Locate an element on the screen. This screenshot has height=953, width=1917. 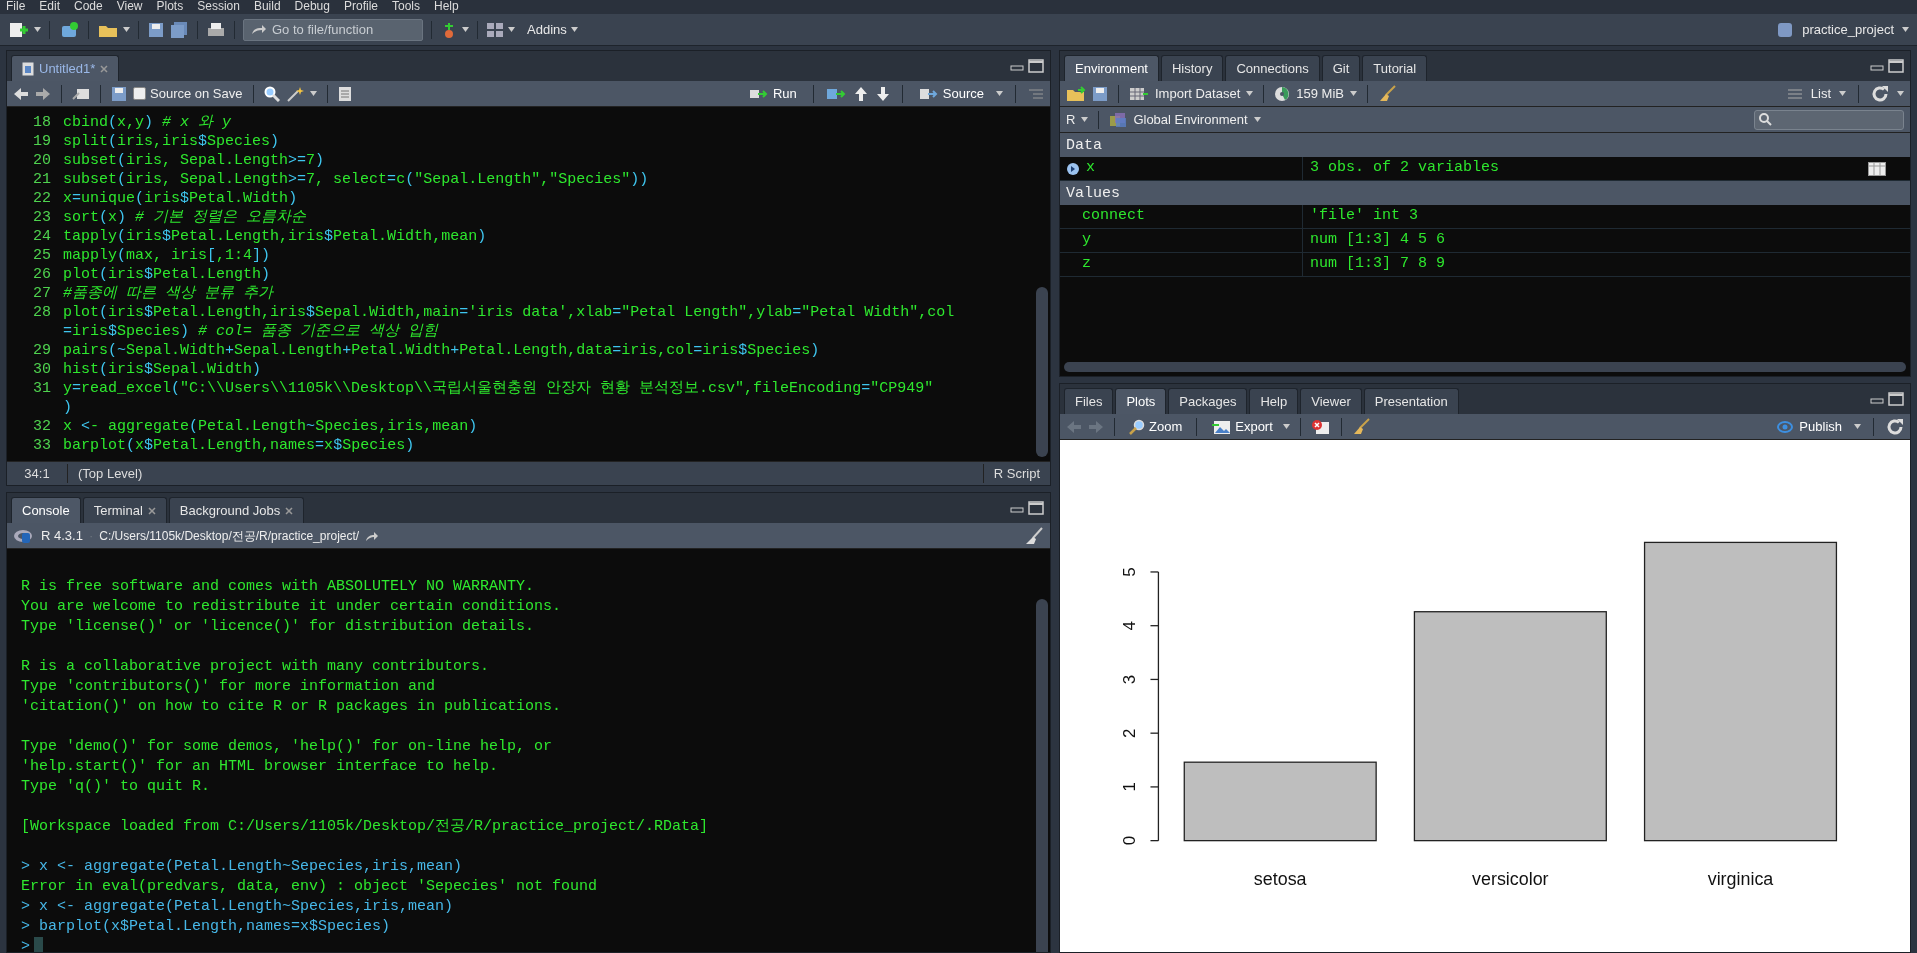
remove-plot-icon is located at coordinates (1320, 426).